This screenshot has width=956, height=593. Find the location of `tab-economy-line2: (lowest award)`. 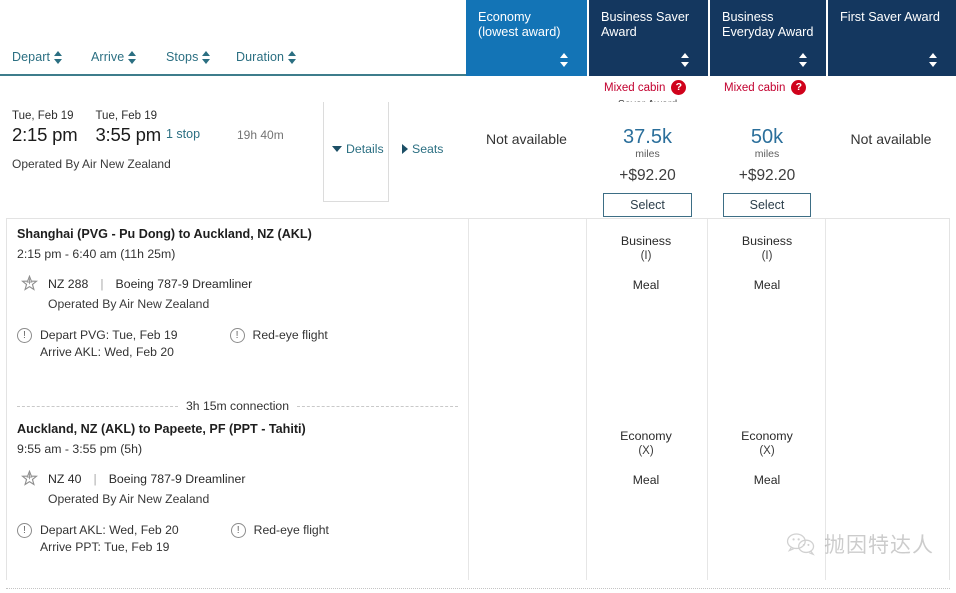

tab-economy-line2: (lowest award) is located at coordinates (519, 32).